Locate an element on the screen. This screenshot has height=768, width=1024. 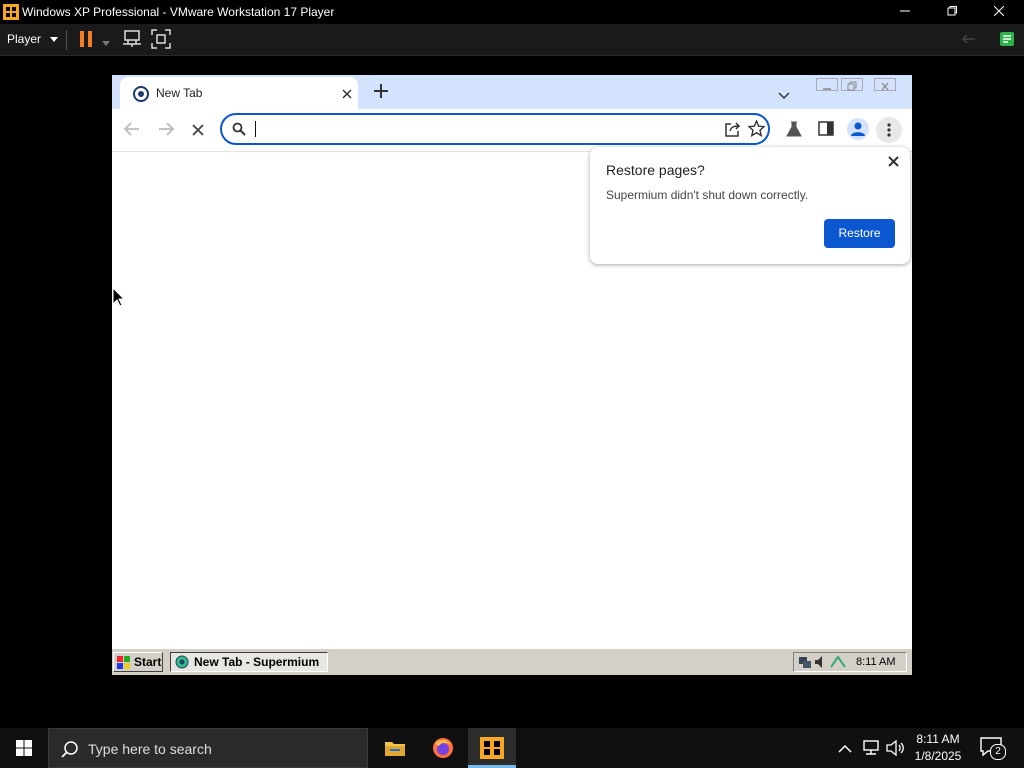
xp-close-button is located at coordinates (885, 84).